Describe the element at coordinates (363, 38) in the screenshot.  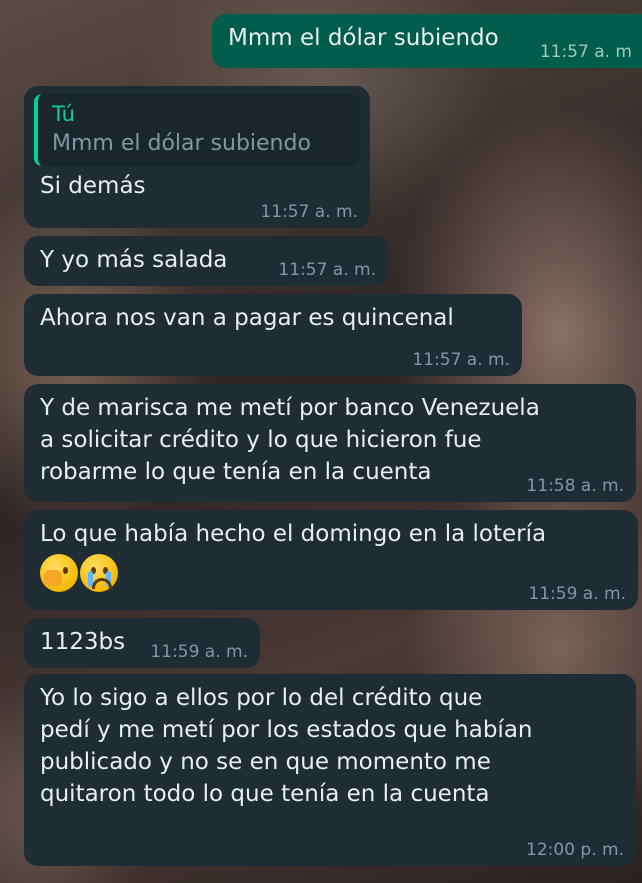
I see `message-text: Mmm el dólar subiendo` at that location.